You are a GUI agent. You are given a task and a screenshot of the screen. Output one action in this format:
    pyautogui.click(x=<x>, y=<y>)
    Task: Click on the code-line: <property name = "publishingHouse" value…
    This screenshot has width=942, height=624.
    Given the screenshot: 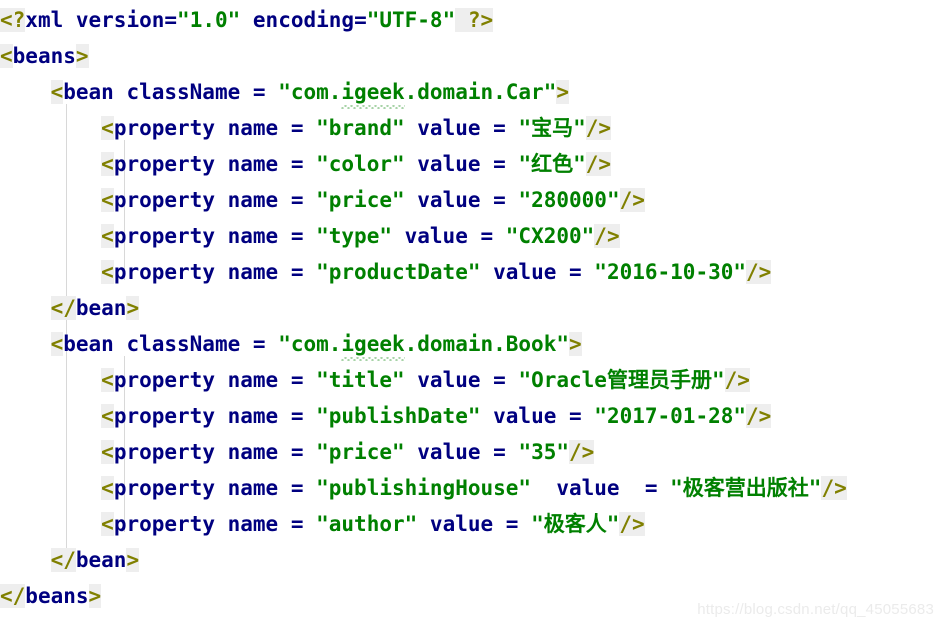 What is the action you would take?
    pyautogui.click(x=471, y=488)
    